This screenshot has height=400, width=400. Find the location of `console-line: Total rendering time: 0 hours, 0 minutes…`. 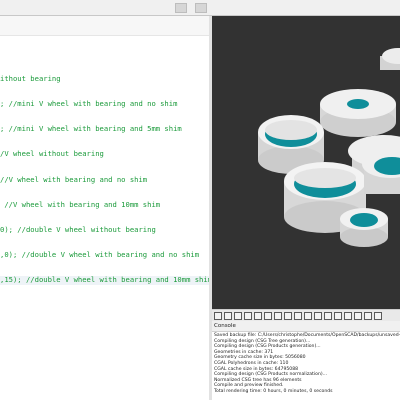

console-line: Total rendering time: 0 hours, 0 minutes… is located at coordinates (273, 391).